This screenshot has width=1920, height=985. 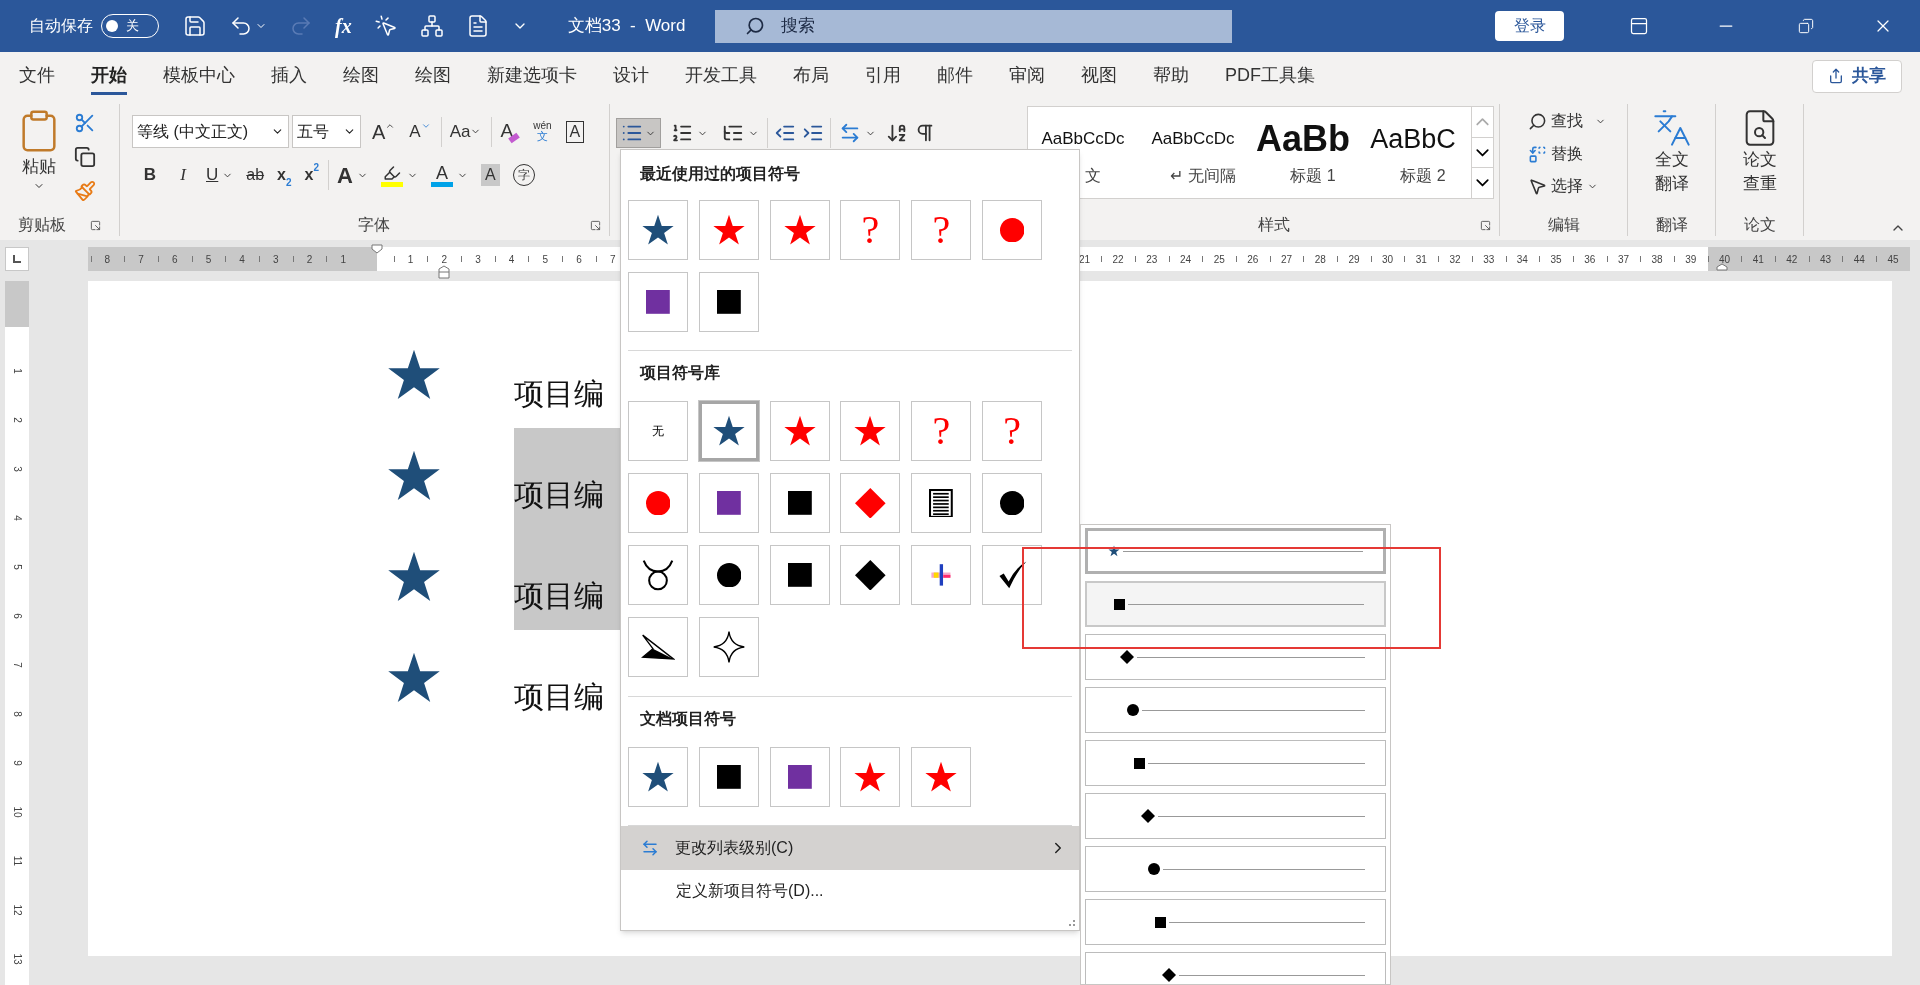 I want to click on translate-button: 全文翻译, so click(x=1671, y=152).